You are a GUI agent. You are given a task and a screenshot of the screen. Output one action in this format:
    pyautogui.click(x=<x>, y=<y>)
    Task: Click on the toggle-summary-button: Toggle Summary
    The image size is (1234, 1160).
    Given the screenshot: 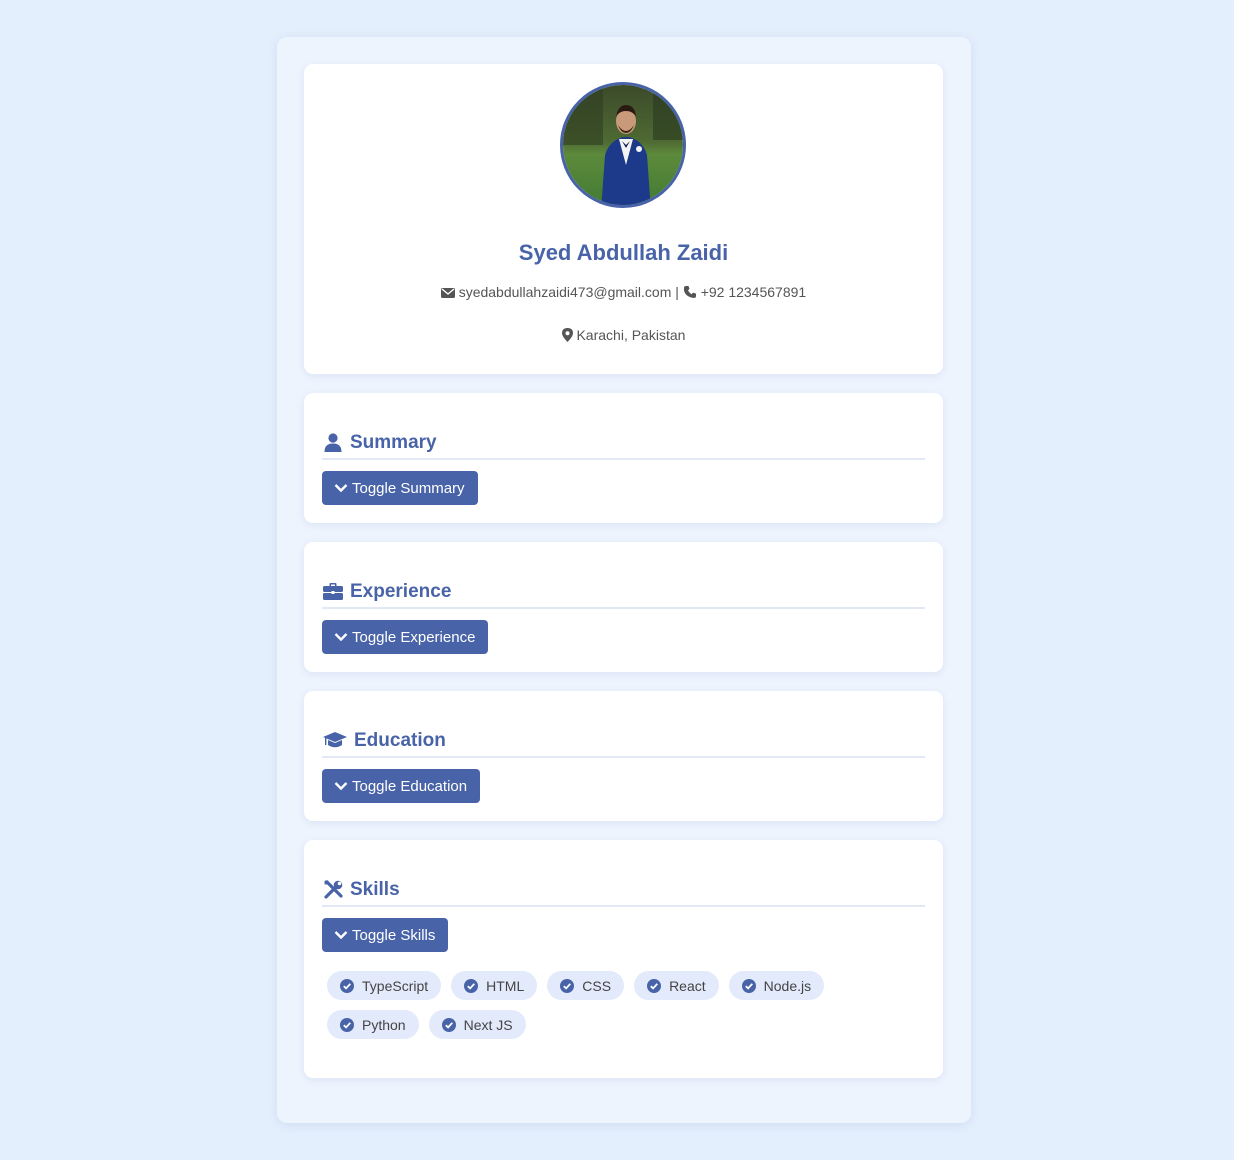 What is the action you would take?
    pyautogui.click(x=400, y=488)
    